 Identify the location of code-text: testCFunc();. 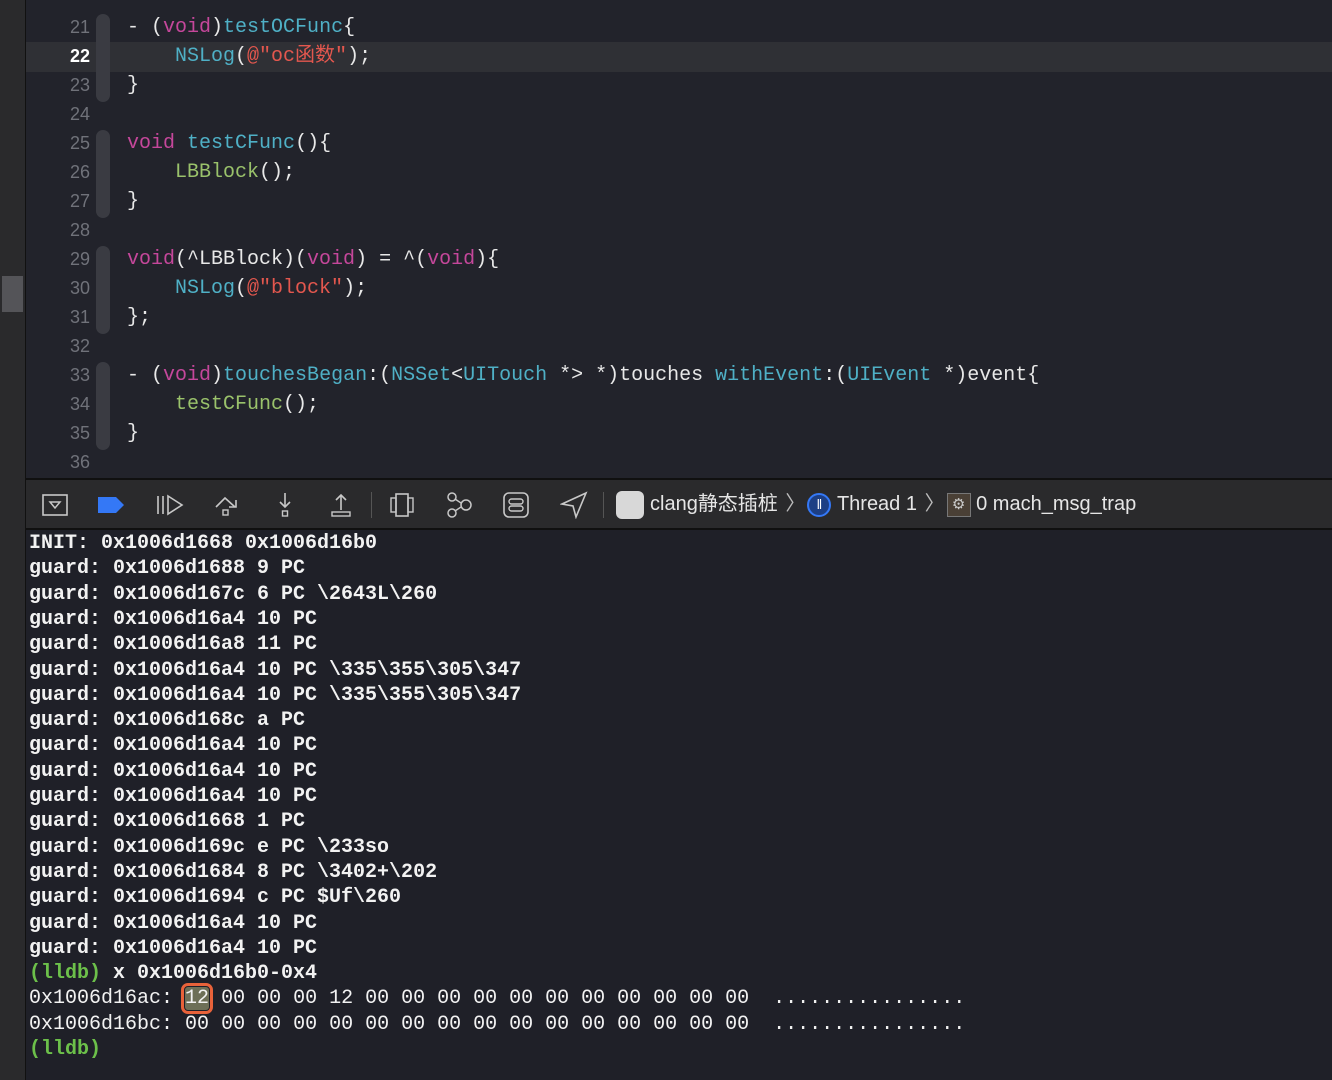
(223, 404).